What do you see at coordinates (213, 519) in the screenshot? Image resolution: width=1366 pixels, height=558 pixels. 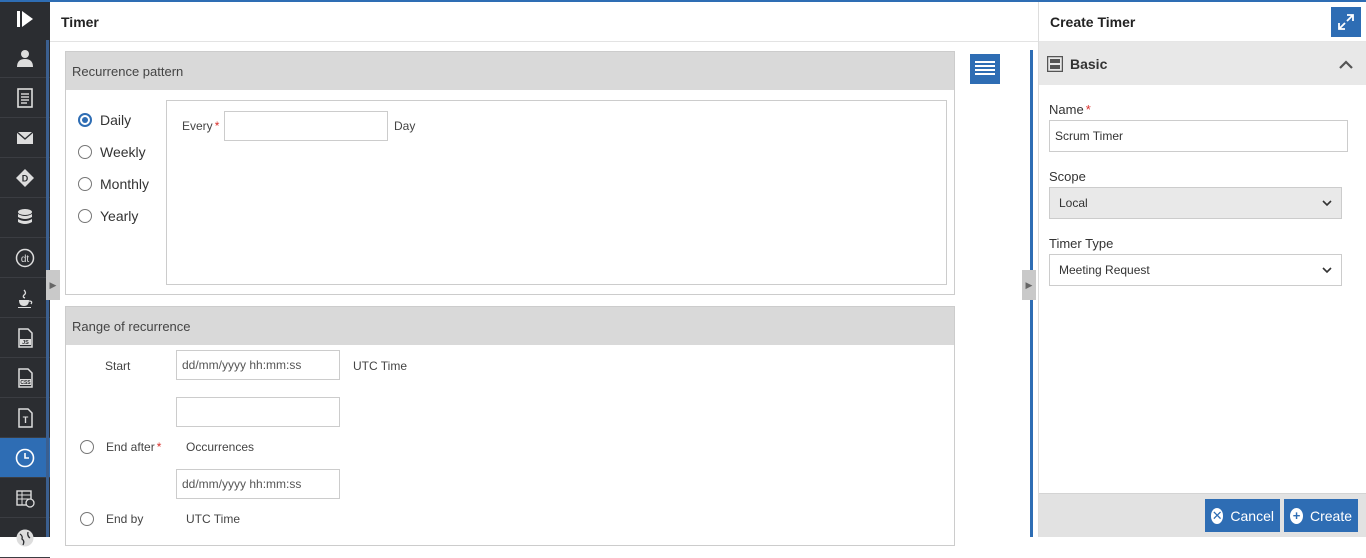 I see `end-by-utc-label: UTC Time` at bounding box center [213, 519].